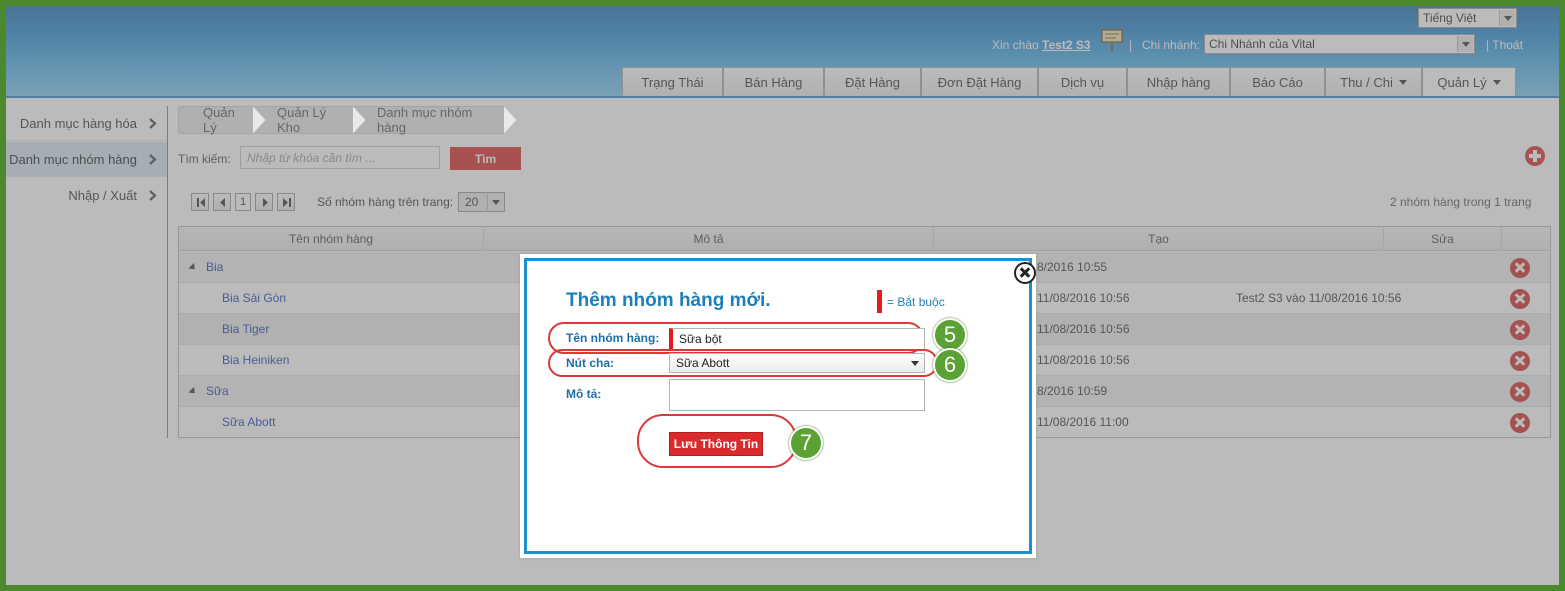 This screenshot has width=1565, height=591. Describe the element at coordinates (703, 363) in the screenshot. I see `parent-value: Sữa Abott` at that location.